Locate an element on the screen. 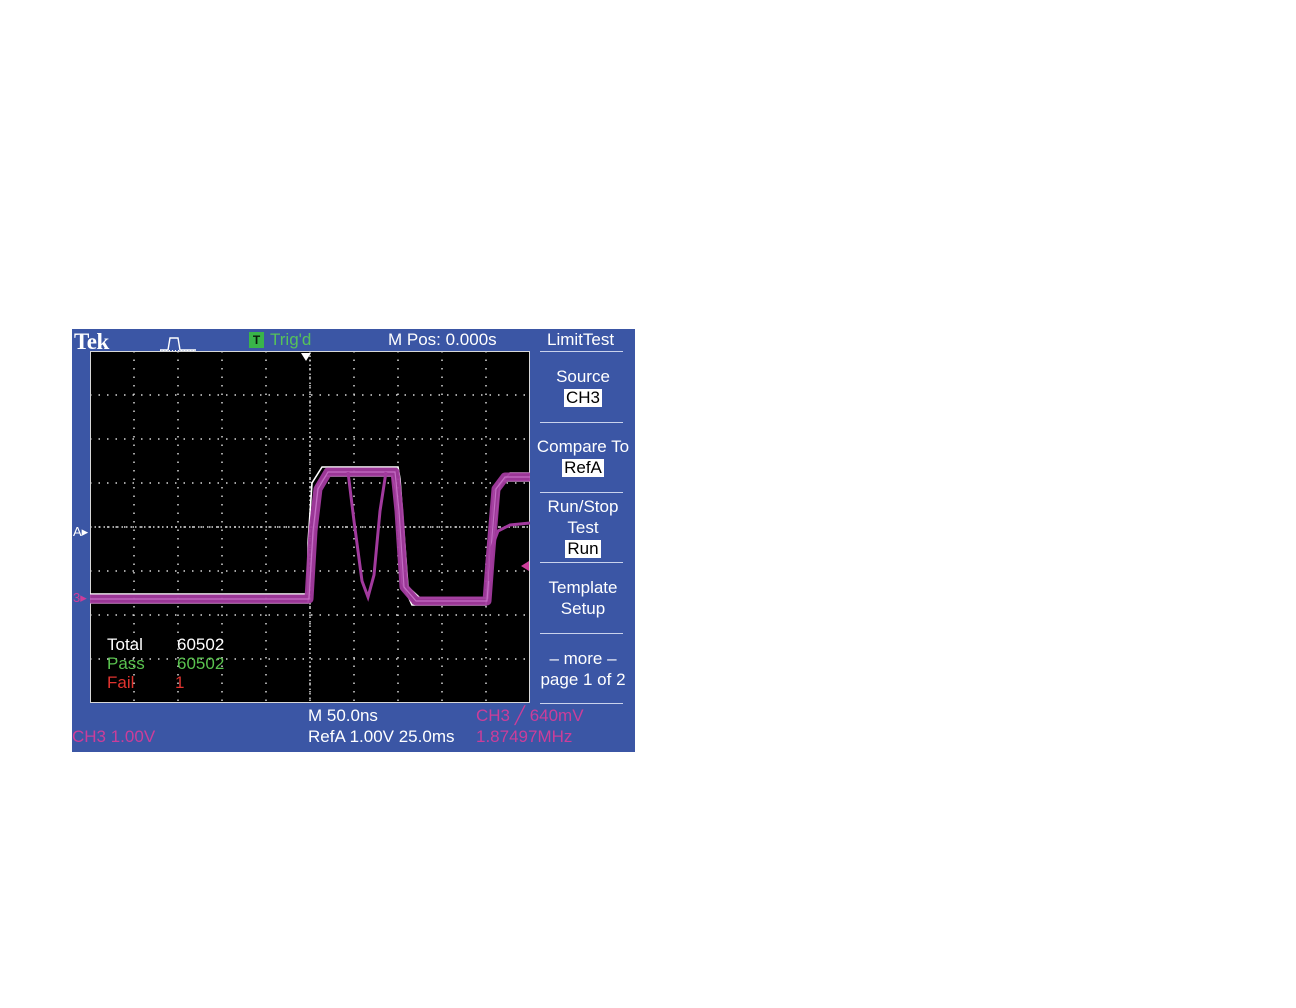 The height and width of the screenshot is (1008, 1296). more-menu-button: – more – page 1 of 2 is located at coordinates (583, 669).